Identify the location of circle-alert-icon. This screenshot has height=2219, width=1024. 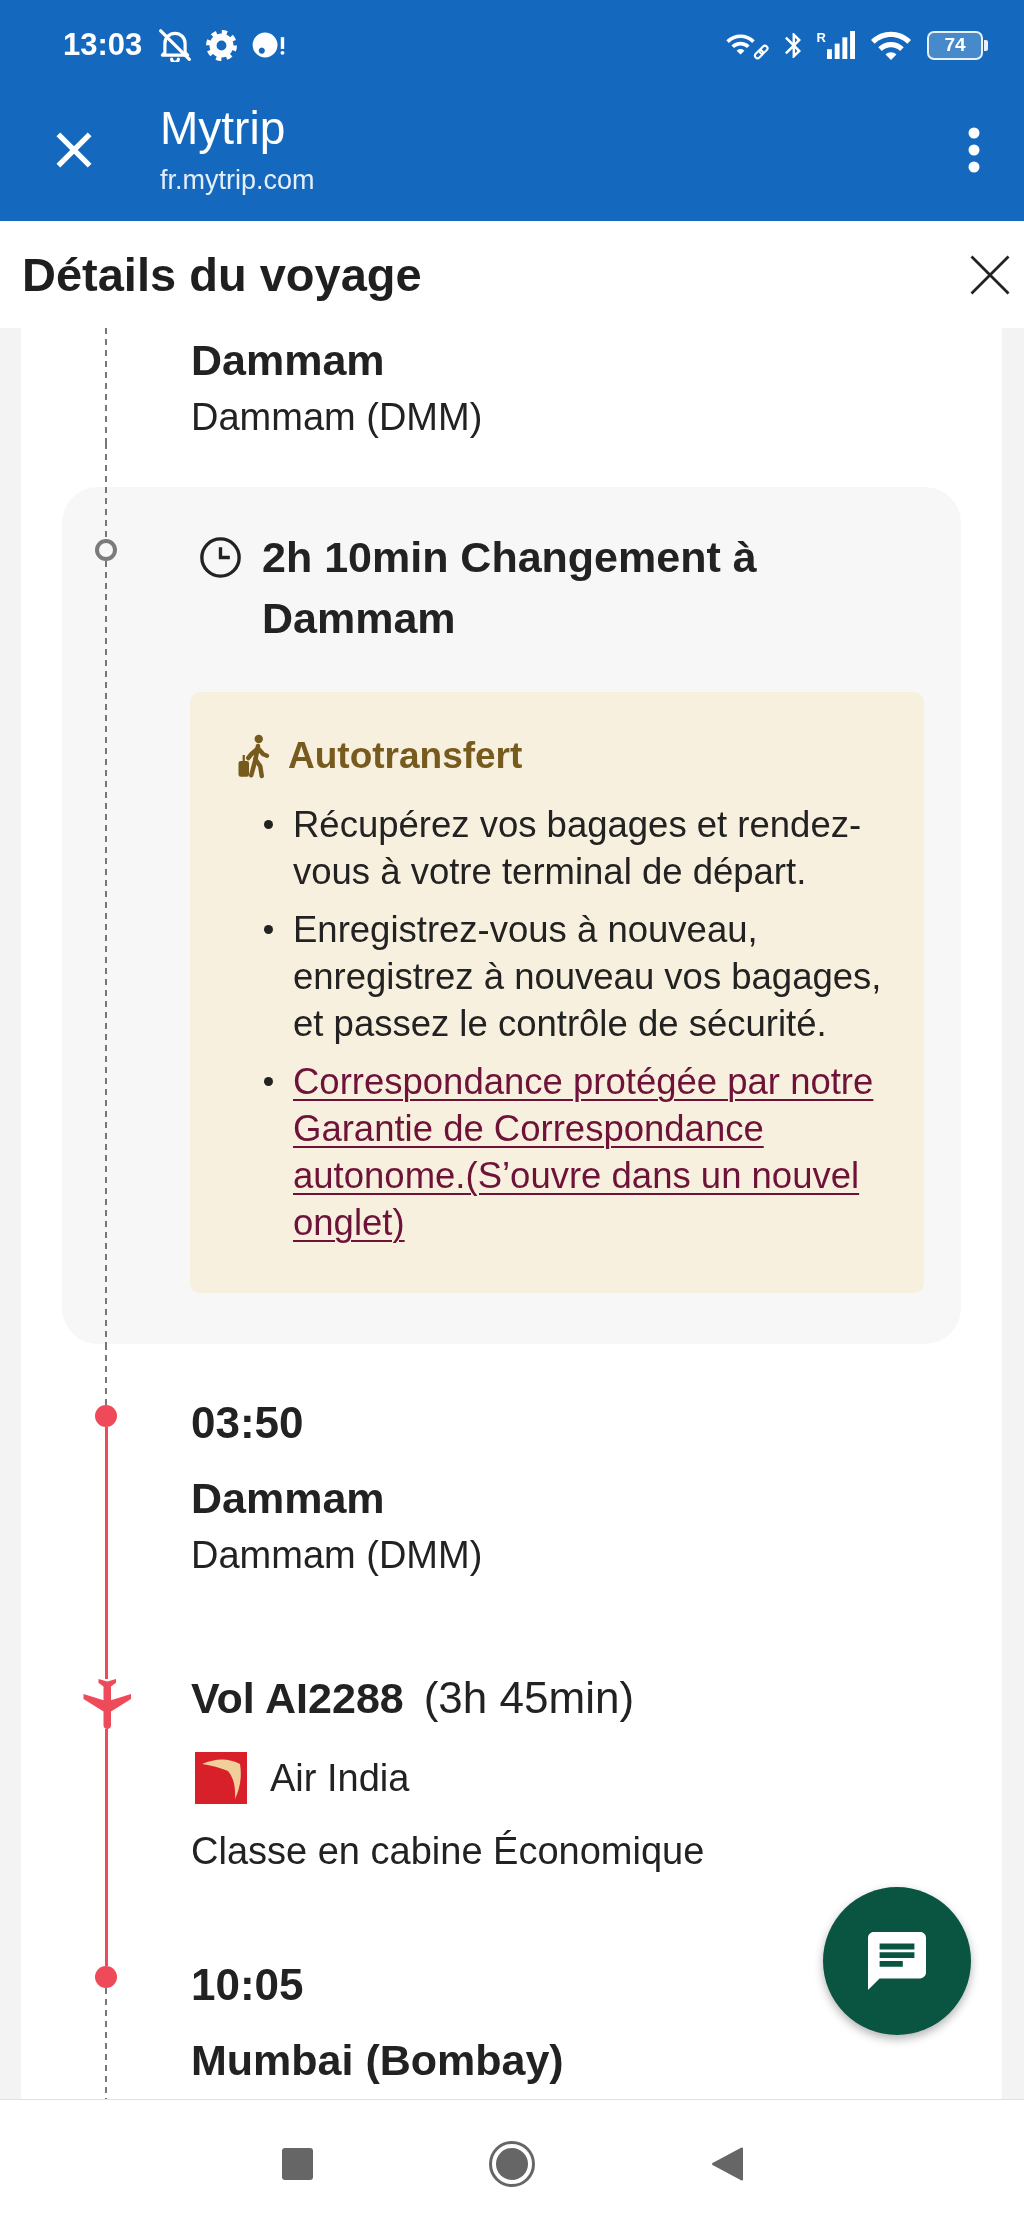
(269, 45).